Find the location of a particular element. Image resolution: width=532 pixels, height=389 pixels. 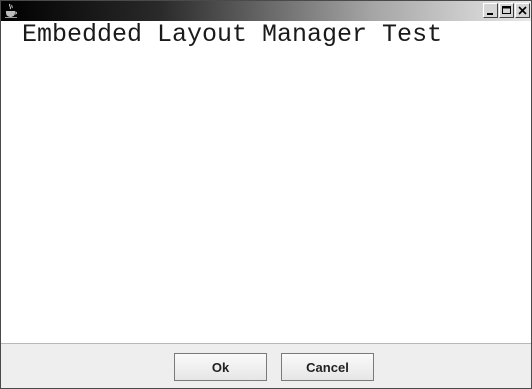

page-title: Embedded Layout Manager Test is located at coordinates (232, 34).